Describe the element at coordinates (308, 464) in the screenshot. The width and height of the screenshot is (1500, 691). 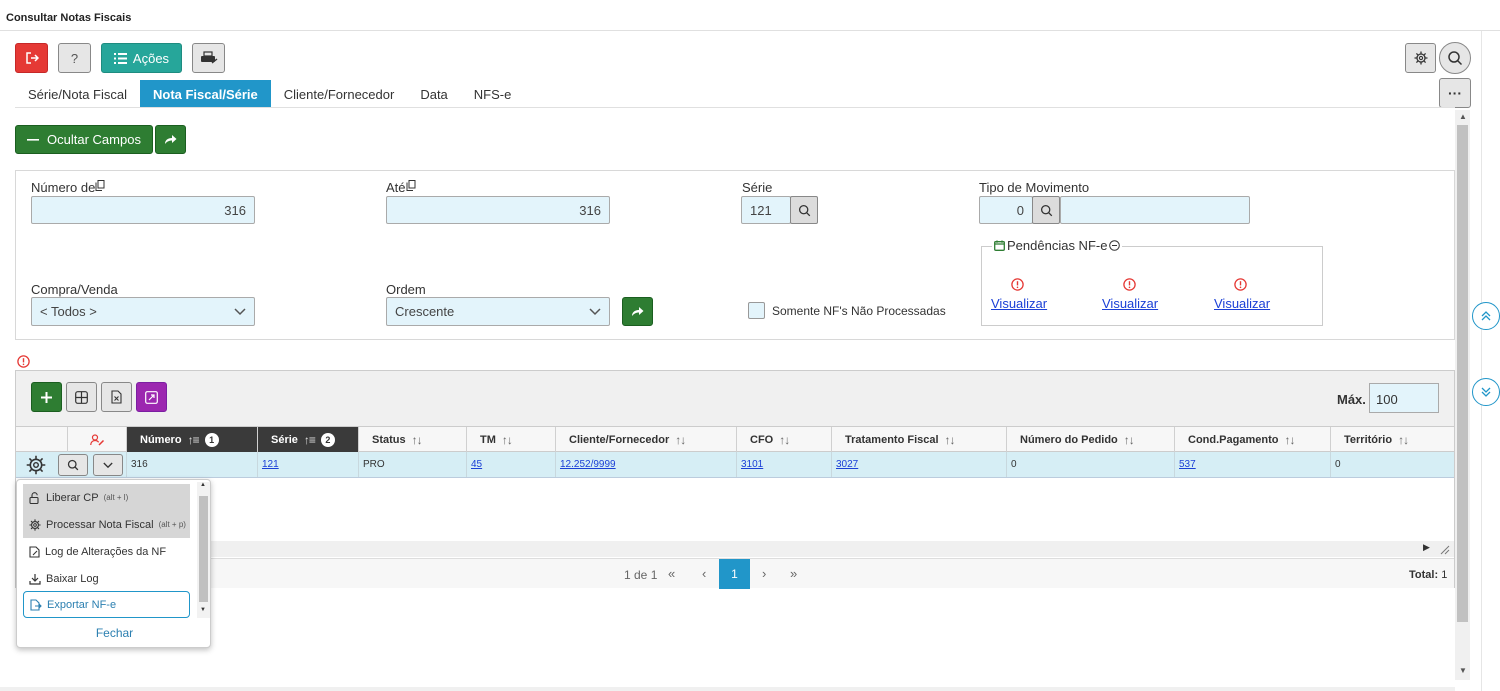
I see `cell-serie: 121` at that location.